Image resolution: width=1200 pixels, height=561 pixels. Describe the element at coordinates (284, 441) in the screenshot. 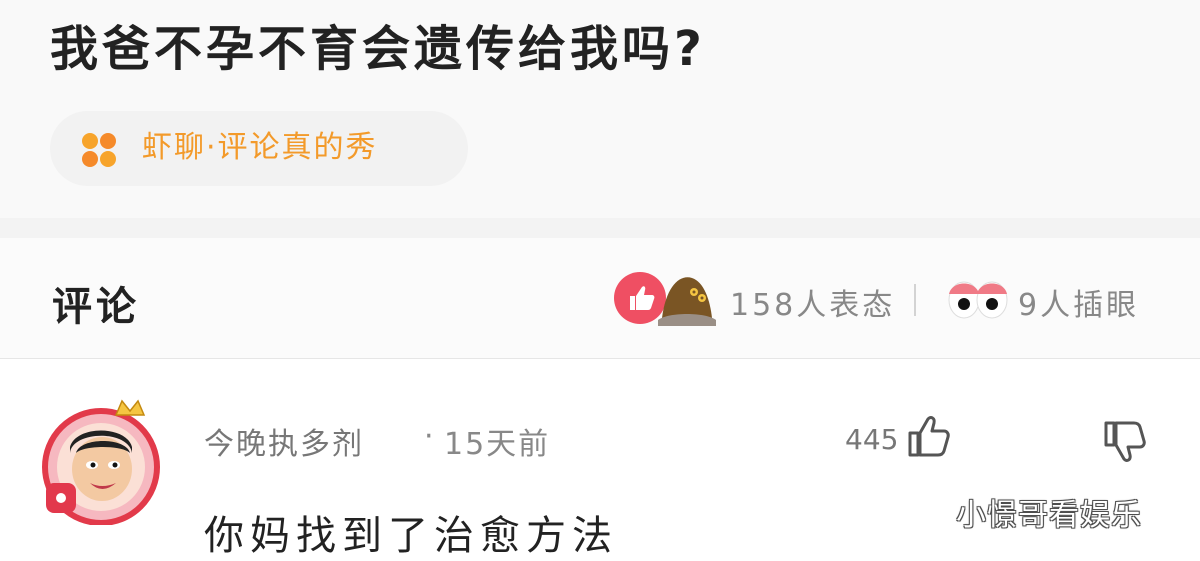

I see `comment-author: 今晚执多剂` at that location.